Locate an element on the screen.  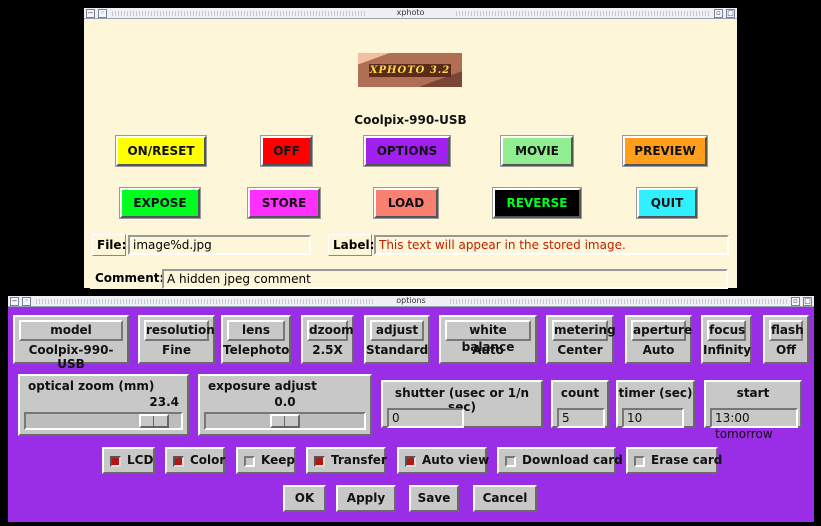
exposure-adjust-thumb is located at coordinates (285, 421).